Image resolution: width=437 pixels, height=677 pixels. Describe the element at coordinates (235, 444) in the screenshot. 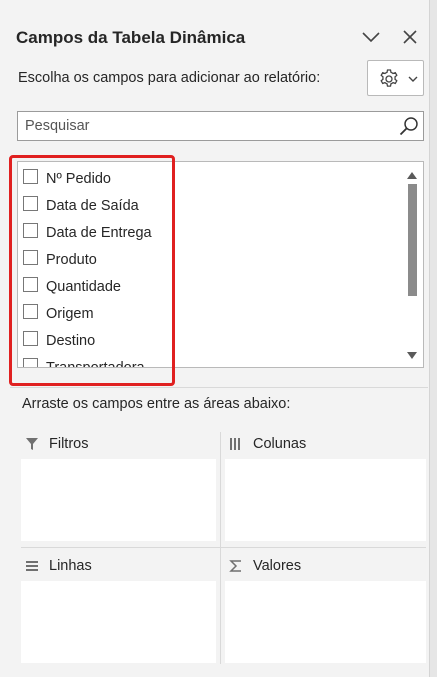

I see `columns-icon` at that location.